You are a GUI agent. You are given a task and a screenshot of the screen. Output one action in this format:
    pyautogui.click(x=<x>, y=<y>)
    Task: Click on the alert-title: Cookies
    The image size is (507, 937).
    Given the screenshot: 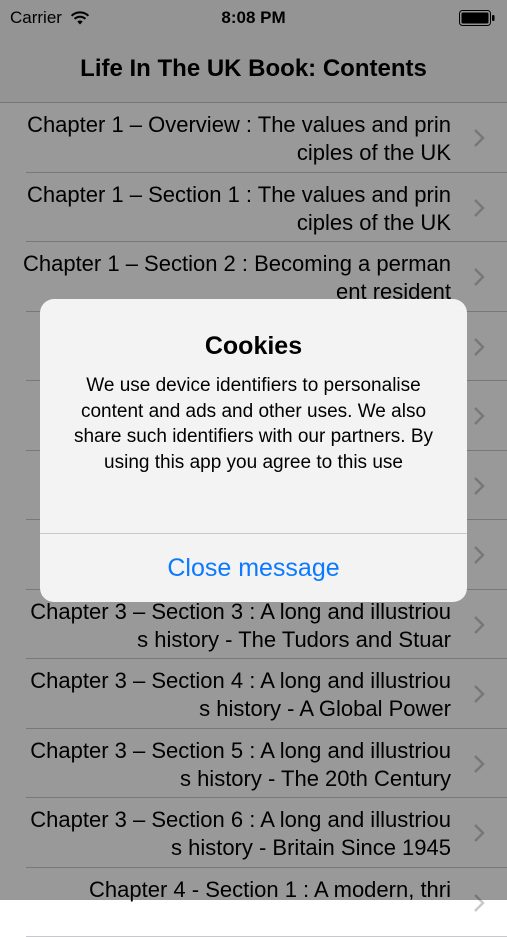 What is the action you would take?
    pyautogui.click(x=253, y=346)
    